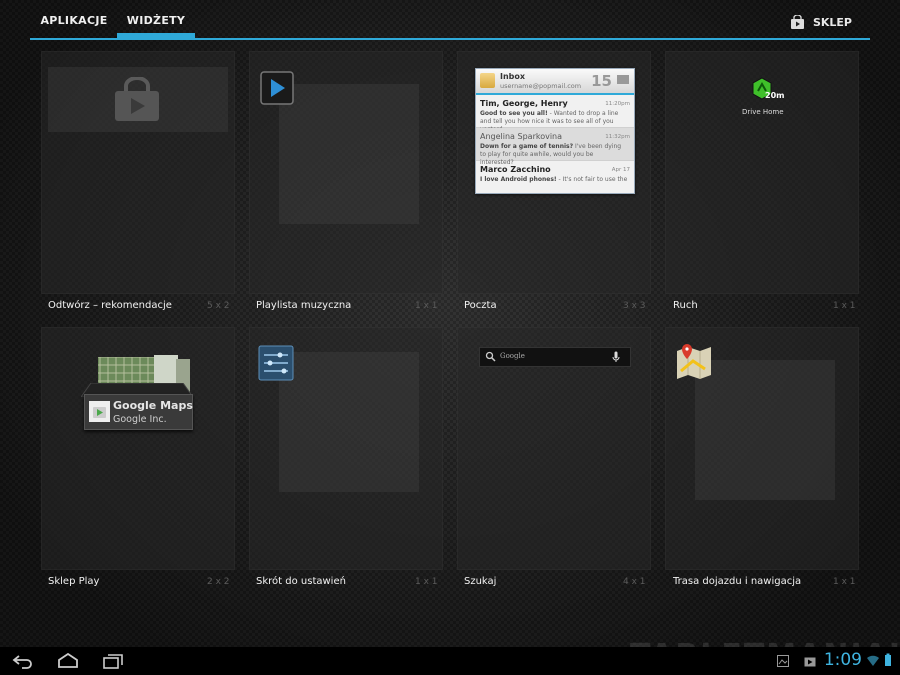  What do you see at coordinates (737, 581) in the screenshot?
I see `widget-label: Trasa dojazdu i nawigacja` at bounding box center [737, 581].